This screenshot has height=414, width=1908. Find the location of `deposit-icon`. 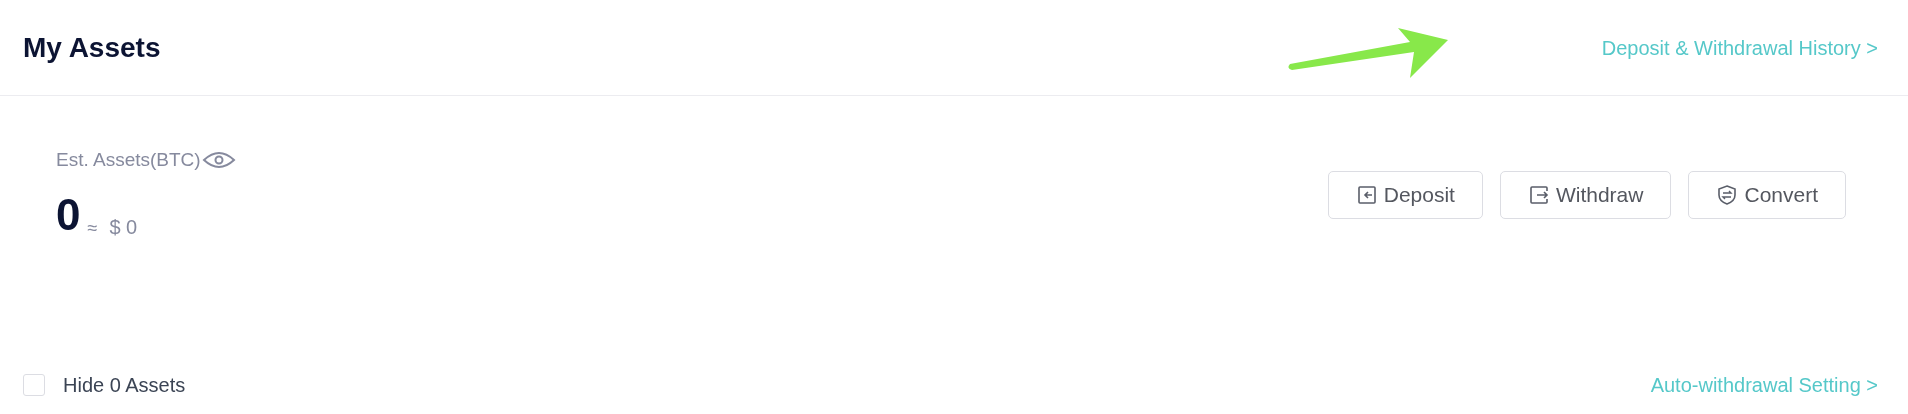

deposit-icon is located at coordinates (1366, 195).